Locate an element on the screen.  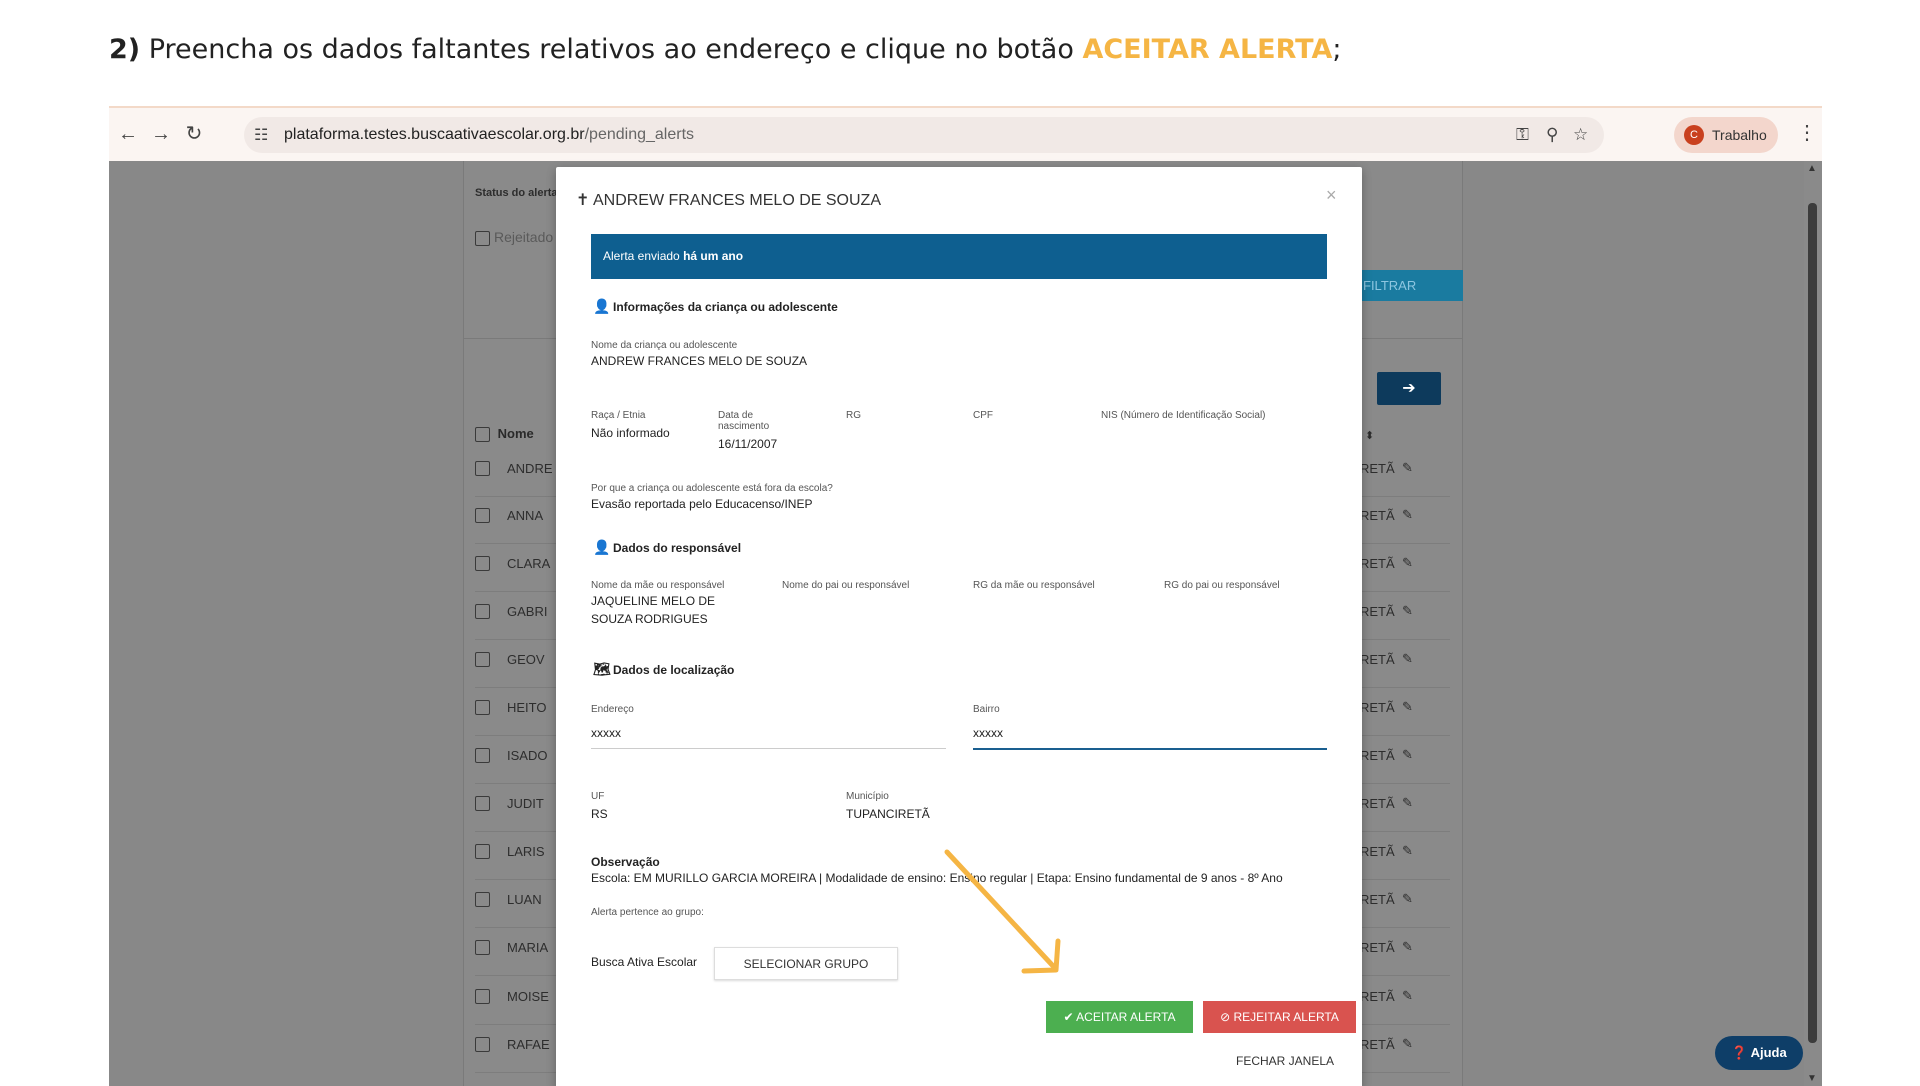
instruction-end: ; is located at coordinates (1337, 49).